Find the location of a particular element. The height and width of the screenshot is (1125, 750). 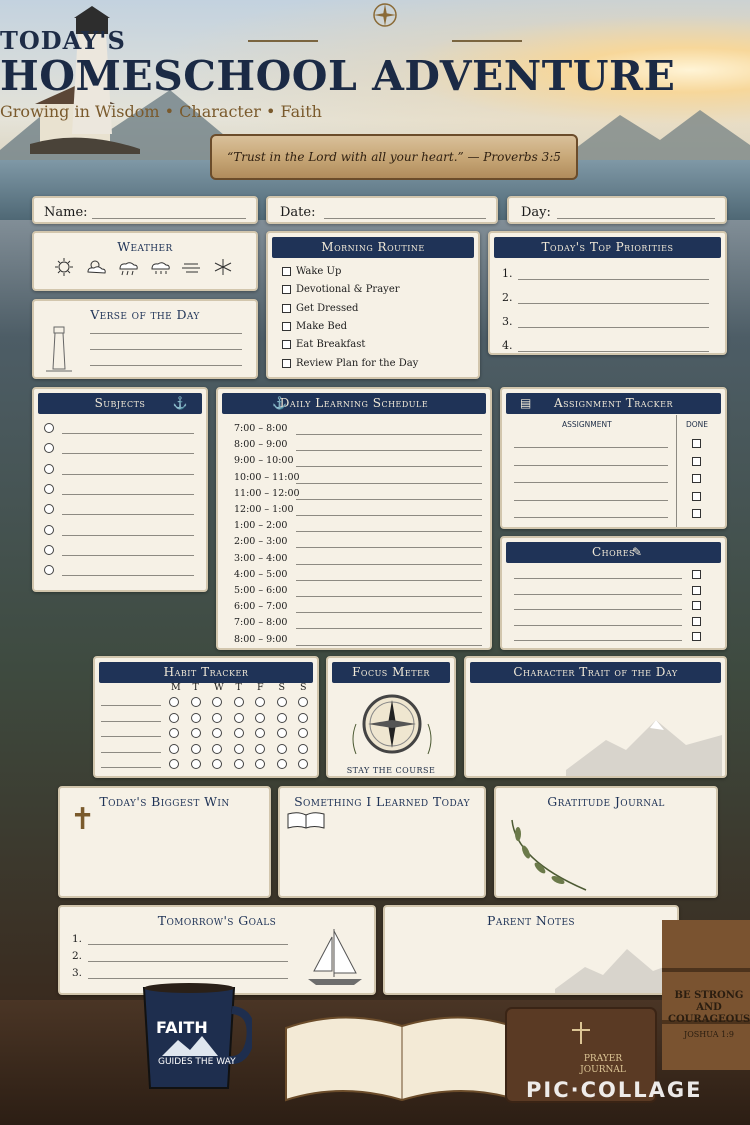

learned-today-panel: Something I Learned Today is located at coordinates (382, 842).